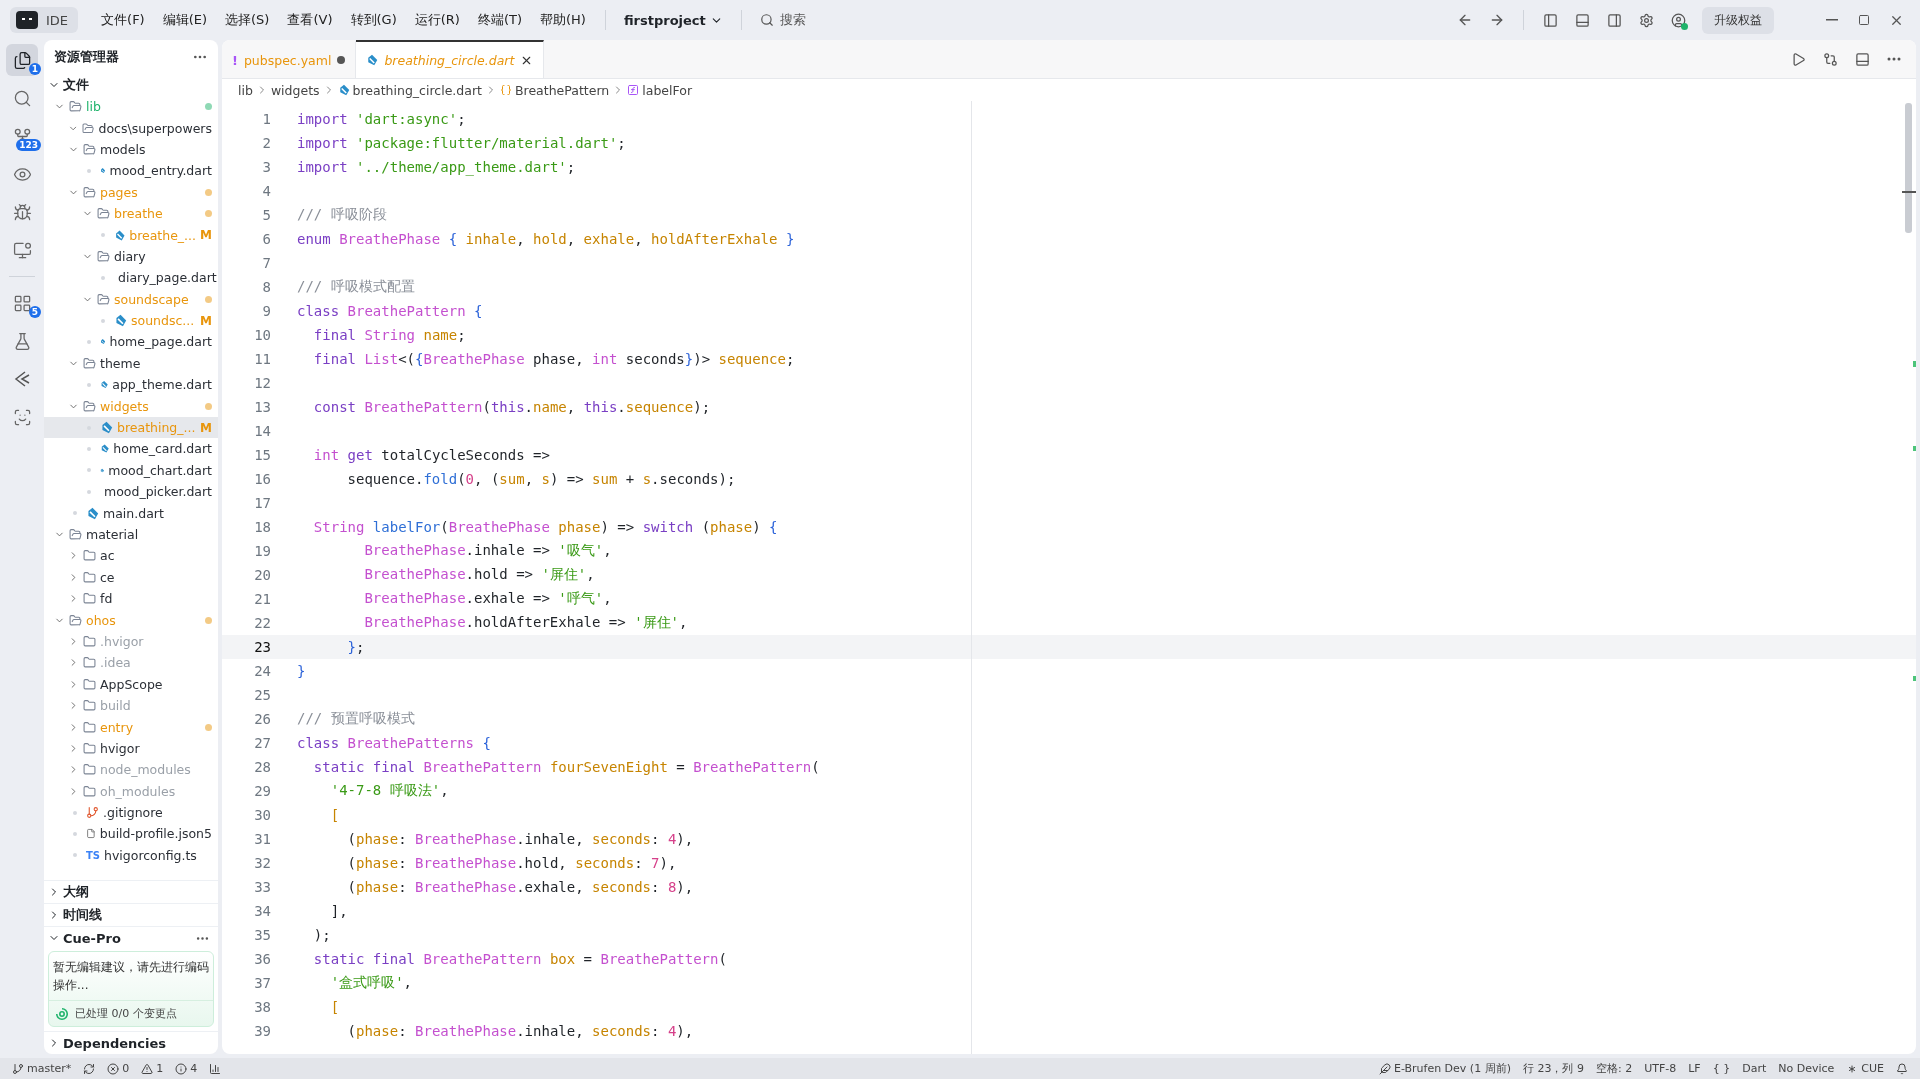  I want to click on line-number: 12, so click(262, 383).